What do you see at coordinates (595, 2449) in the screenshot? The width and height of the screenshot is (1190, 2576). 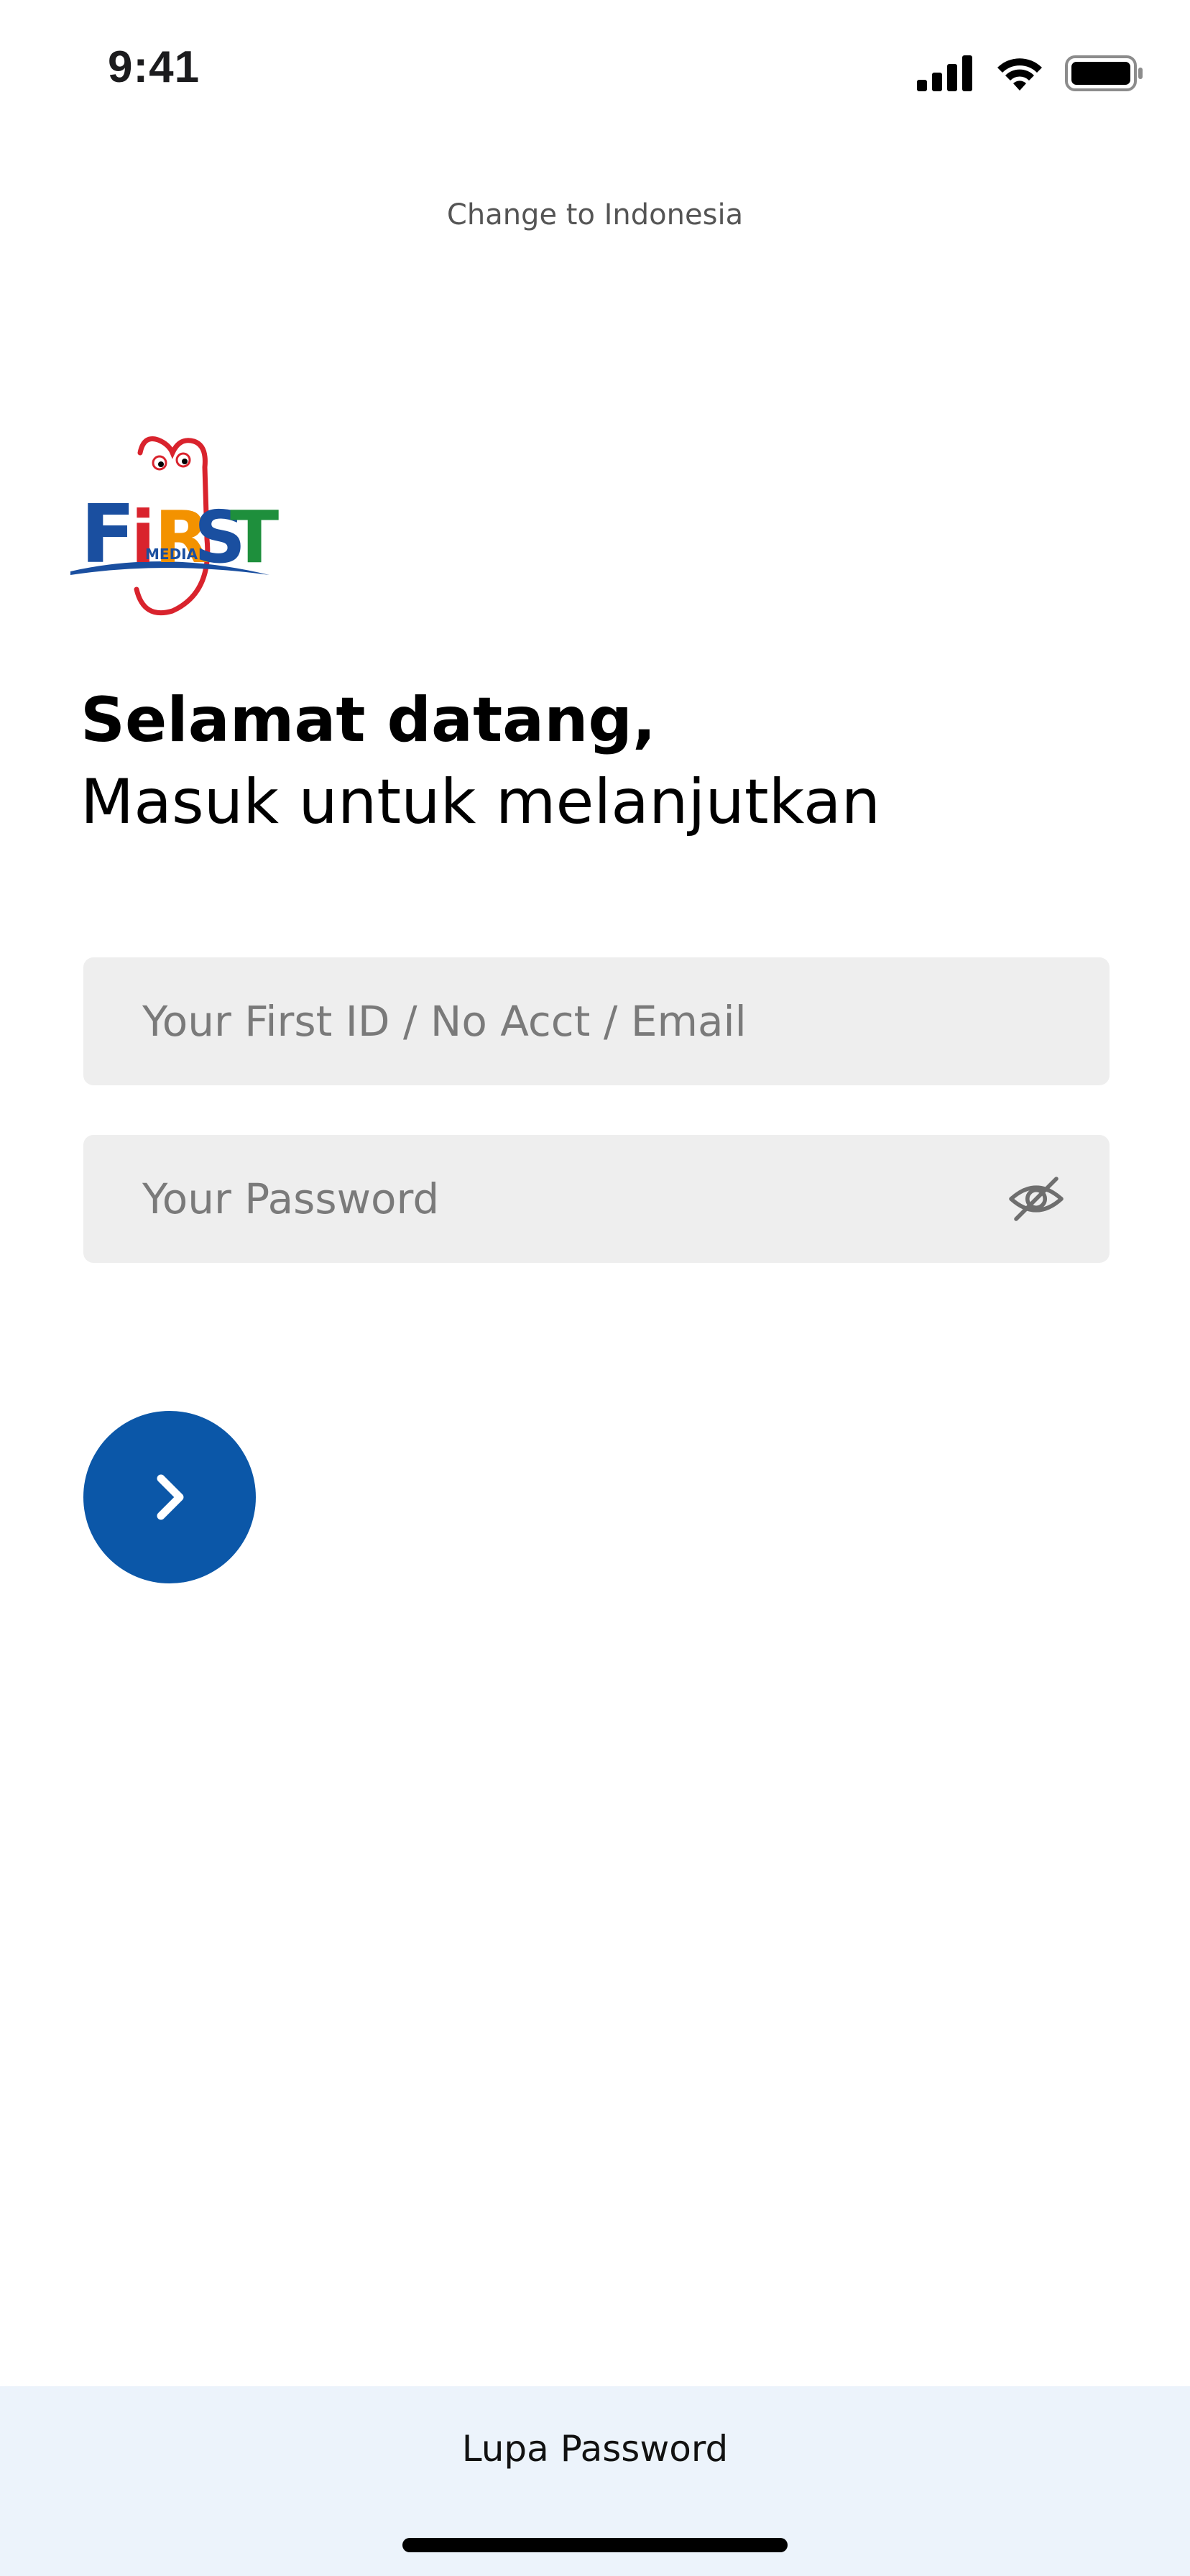 I see `forgot-password-link: Lupa Password` at bounding box center [595, 2449].